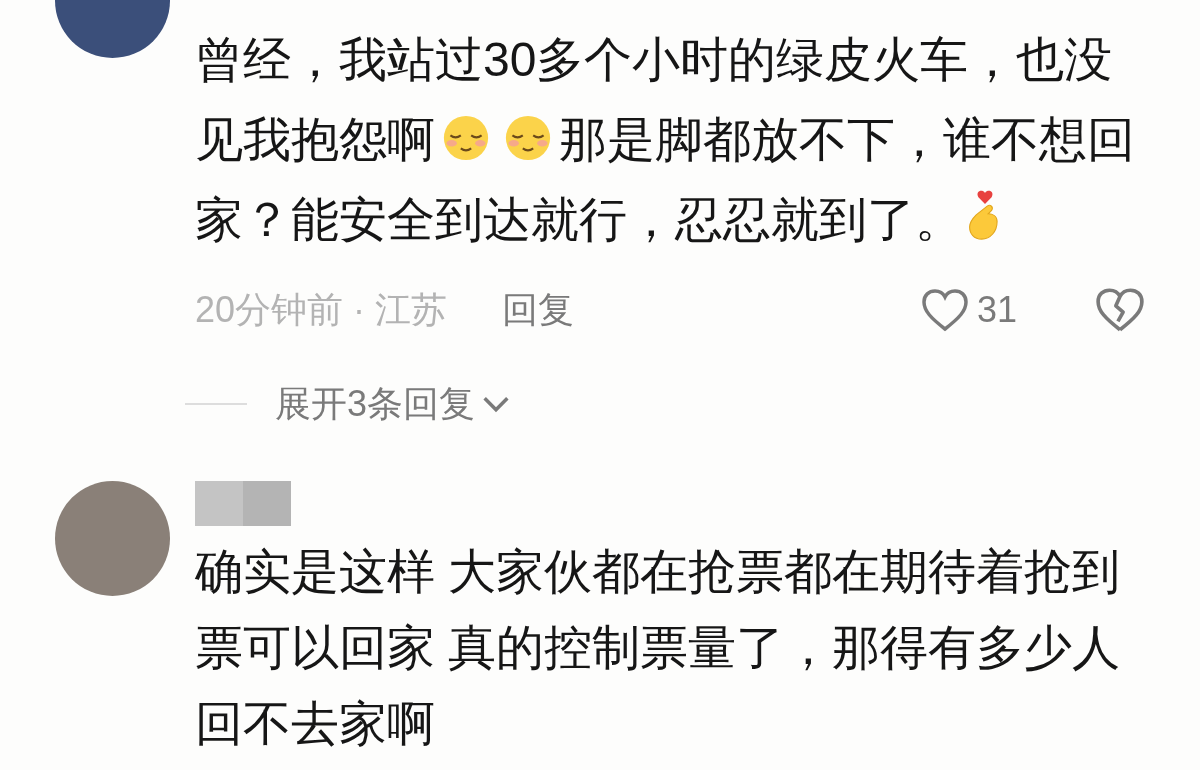 The height and width of the screenshot is (770, 1200). Describe the element at coordinates (321, 310) in the screenshot. I see `comment-timestamp: 20分钟前 · 江苏` at that location.